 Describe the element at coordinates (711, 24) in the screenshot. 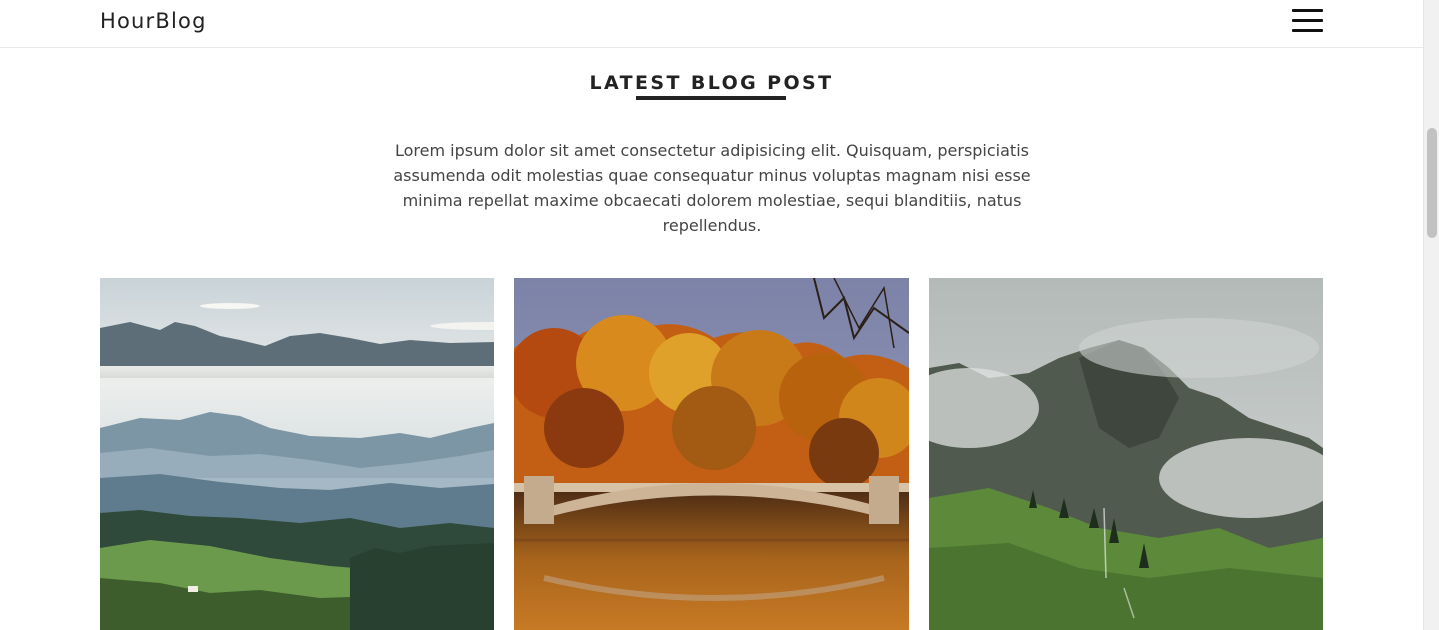

I see `site-header: HourBlog` at that location.